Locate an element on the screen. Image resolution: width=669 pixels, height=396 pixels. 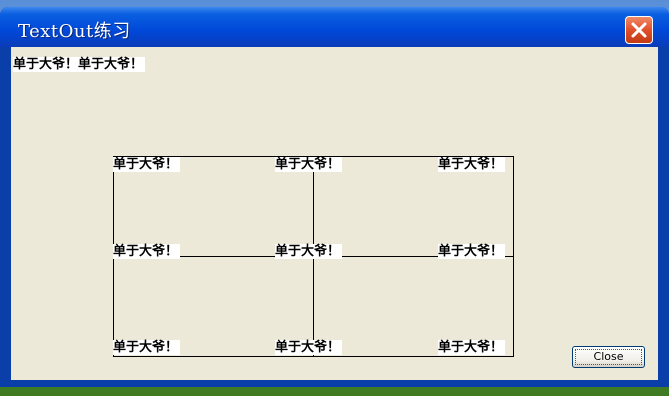
window-title: TextOut练习 is located at coordinates (74, 31).